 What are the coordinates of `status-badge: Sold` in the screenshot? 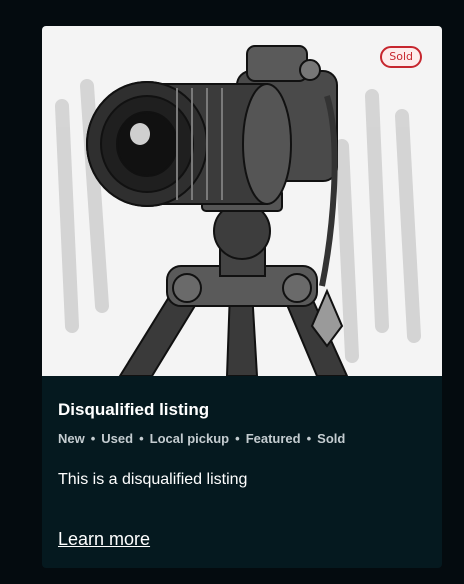 It's located at (401, 57).